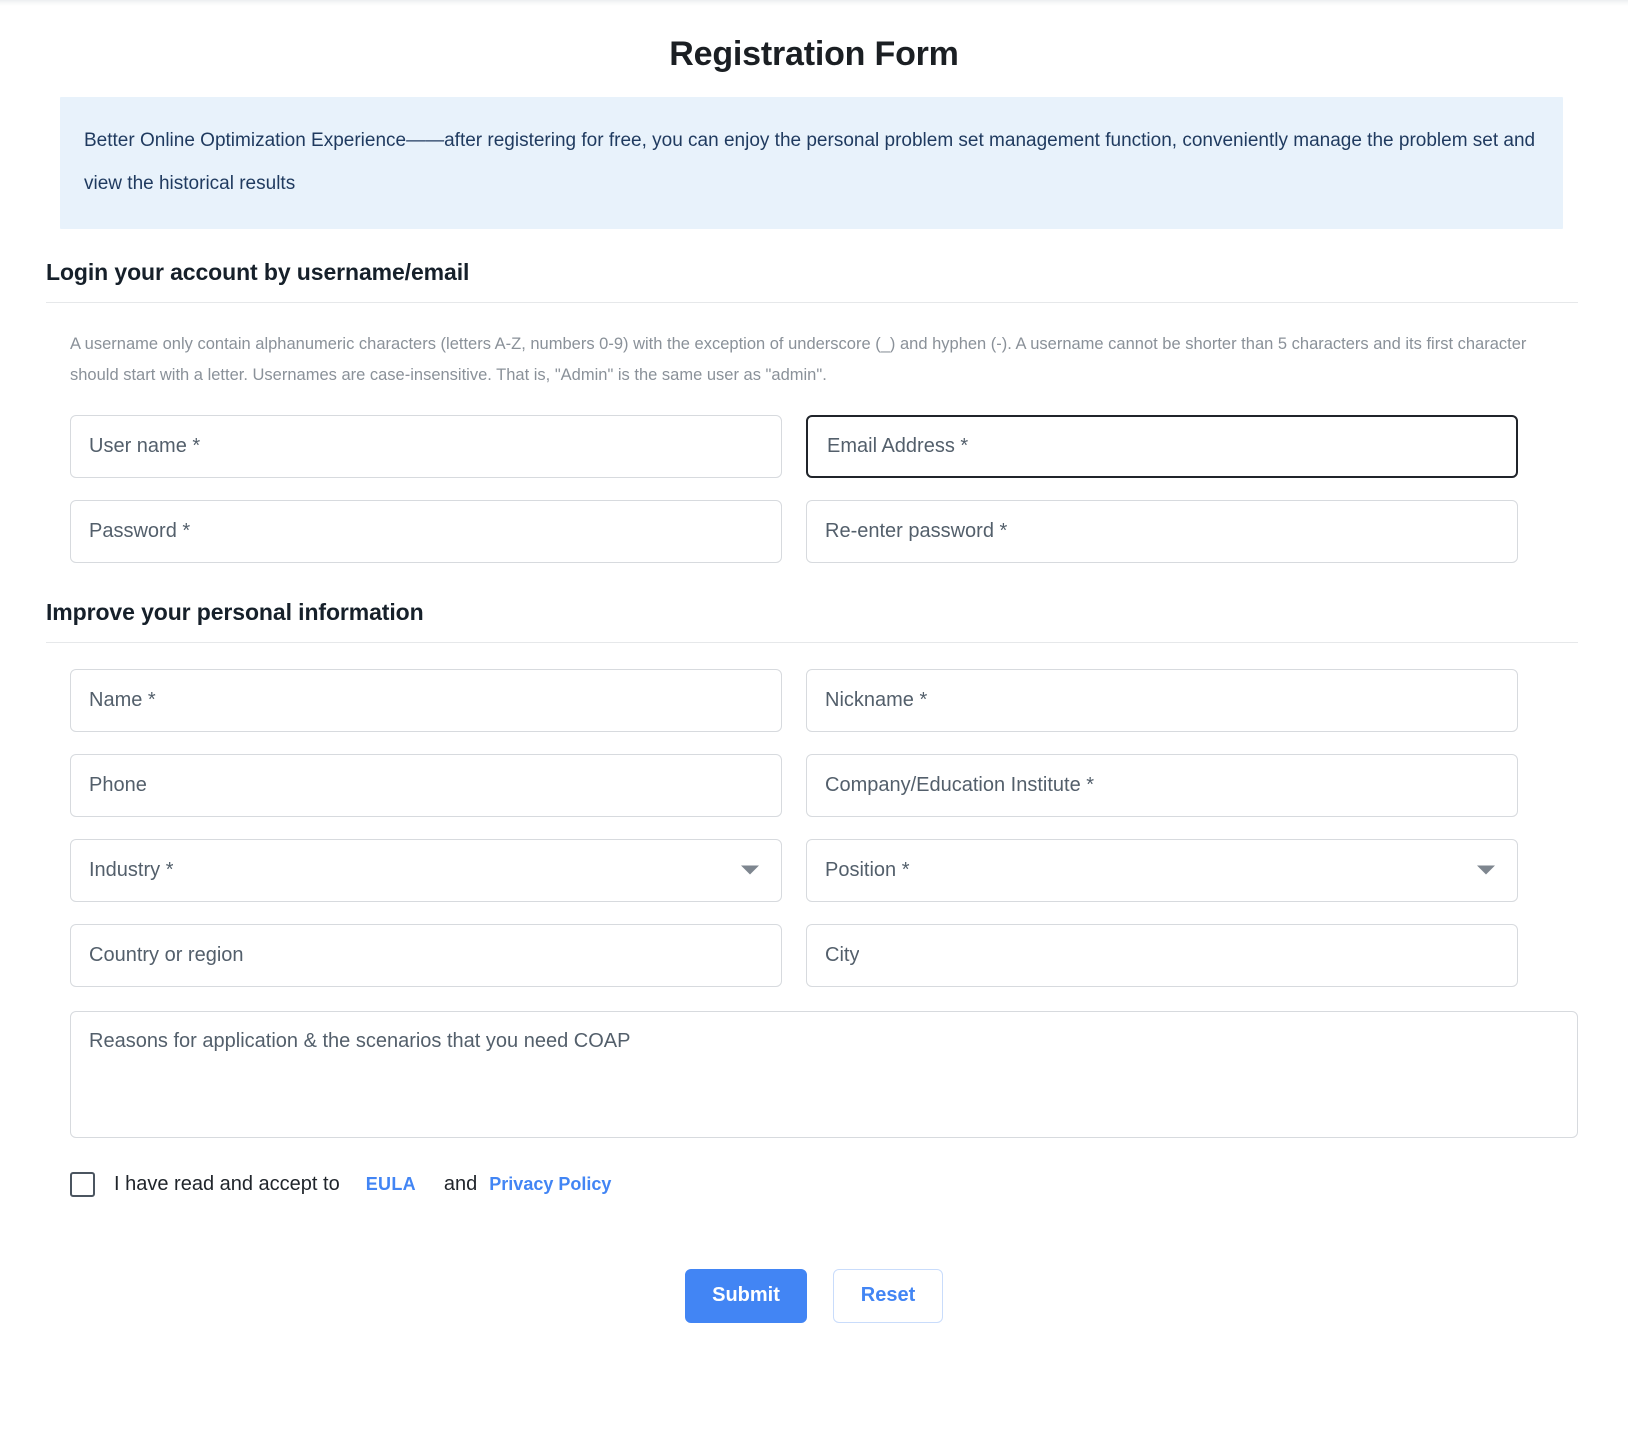  Describe the element at coordinates (235, 611) in the screenshot. I see `personal-section-heading: Improve your personal information` at that location.